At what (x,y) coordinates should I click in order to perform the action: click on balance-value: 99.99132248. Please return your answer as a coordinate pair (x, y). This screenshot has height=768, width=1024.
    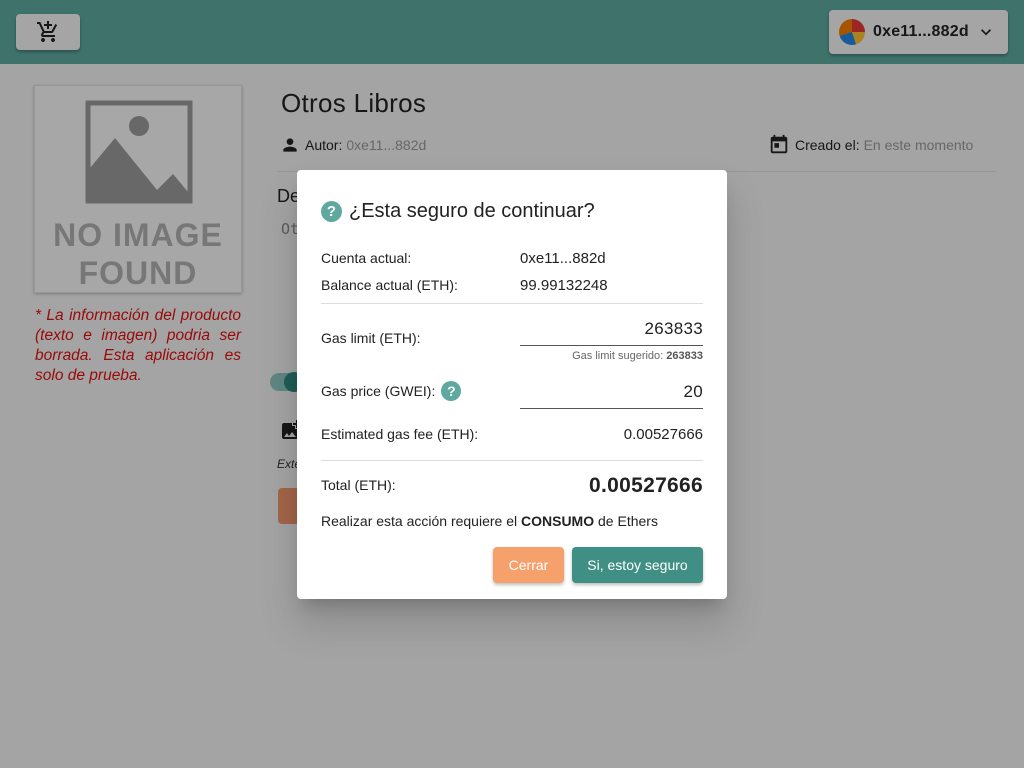
    Looking at the image, I should click on (564, 285).